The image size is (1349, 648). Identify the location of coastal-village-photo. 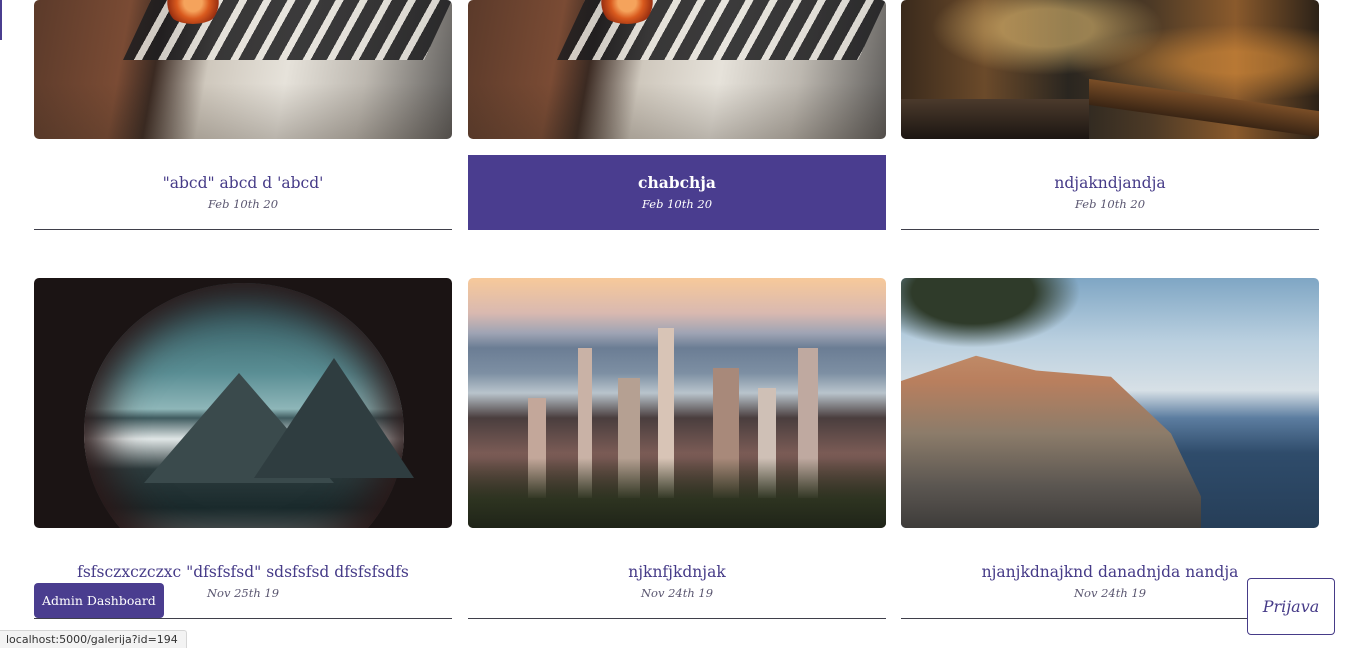
(1110, 403).